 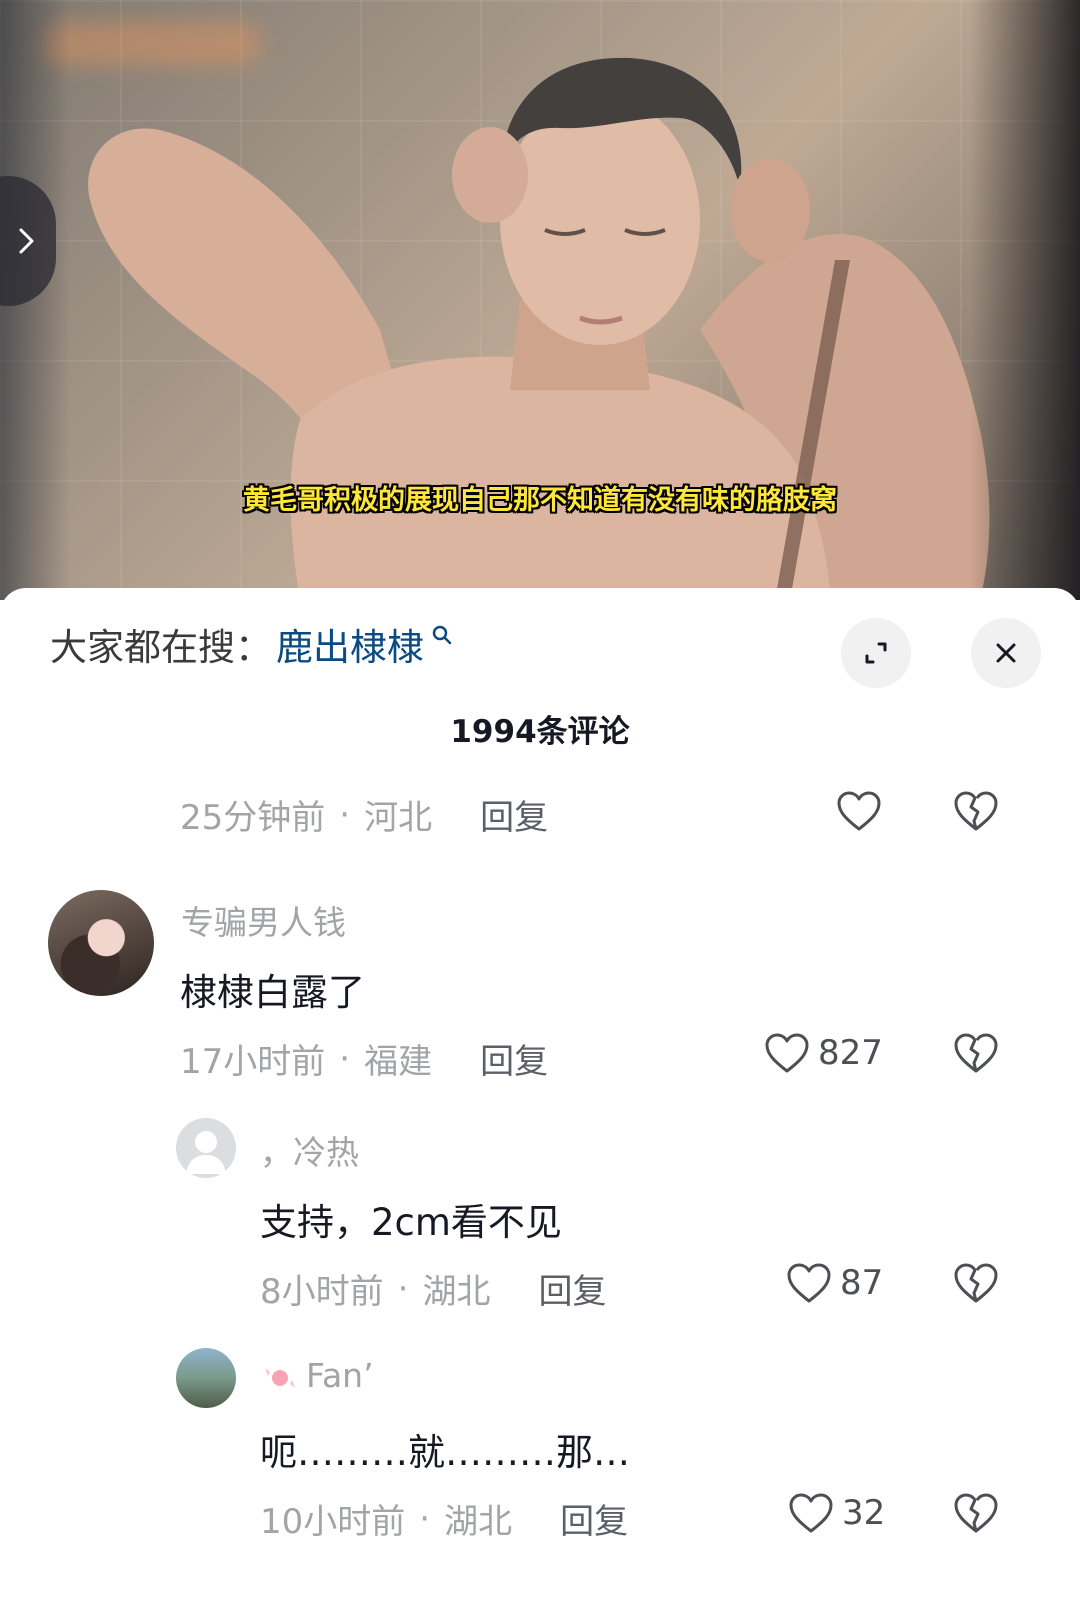 What do you see at coordinates (350, 644) in the screenshot?
I see `trending-search-term: 鹿出棣棣` at bounding box center [350, 644].